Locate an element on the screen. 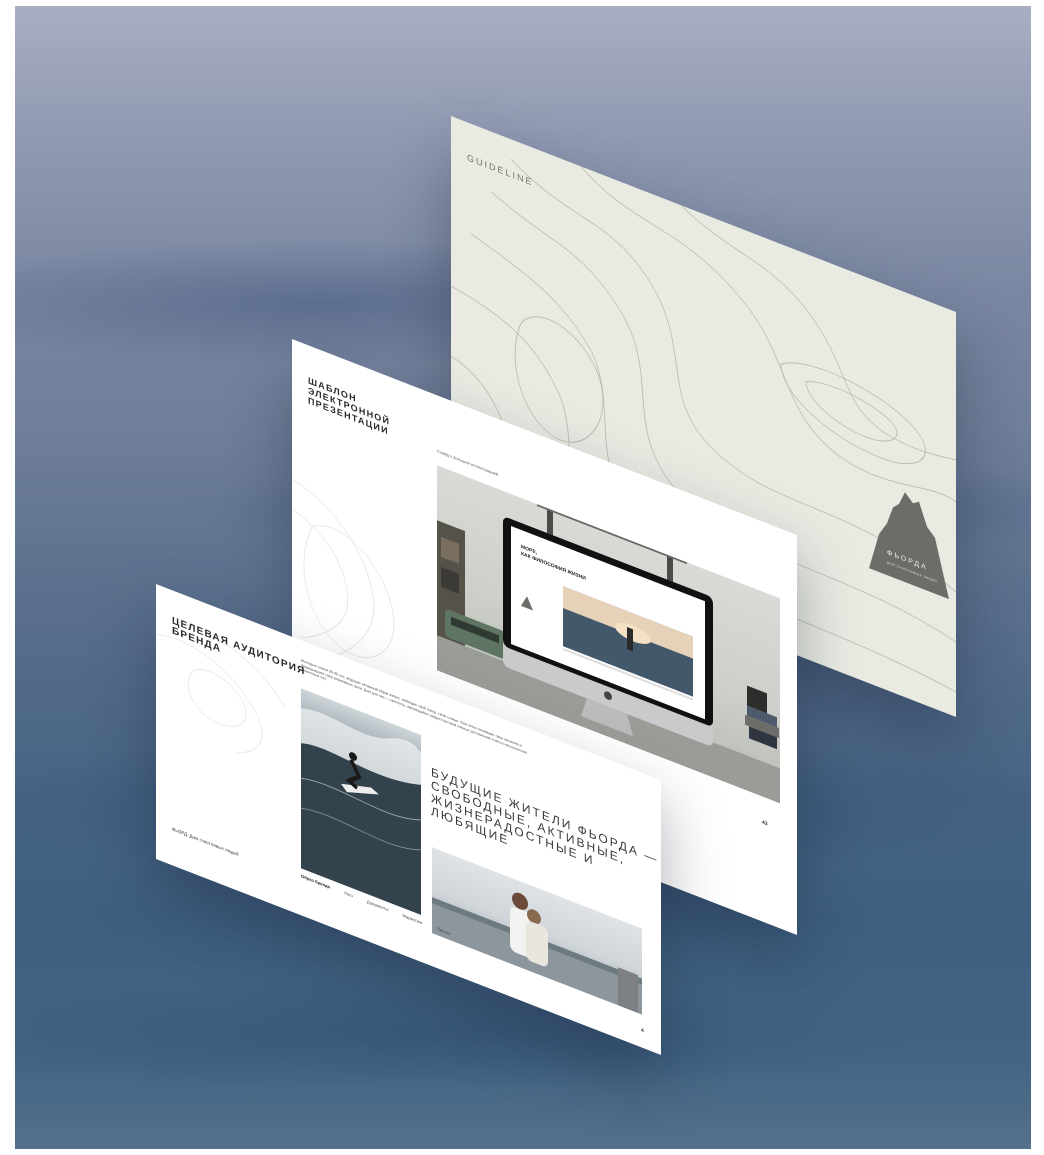 The height and width of the screenshot is (1155, 1044). page-number: 43 is located at coordinates (765, 823).